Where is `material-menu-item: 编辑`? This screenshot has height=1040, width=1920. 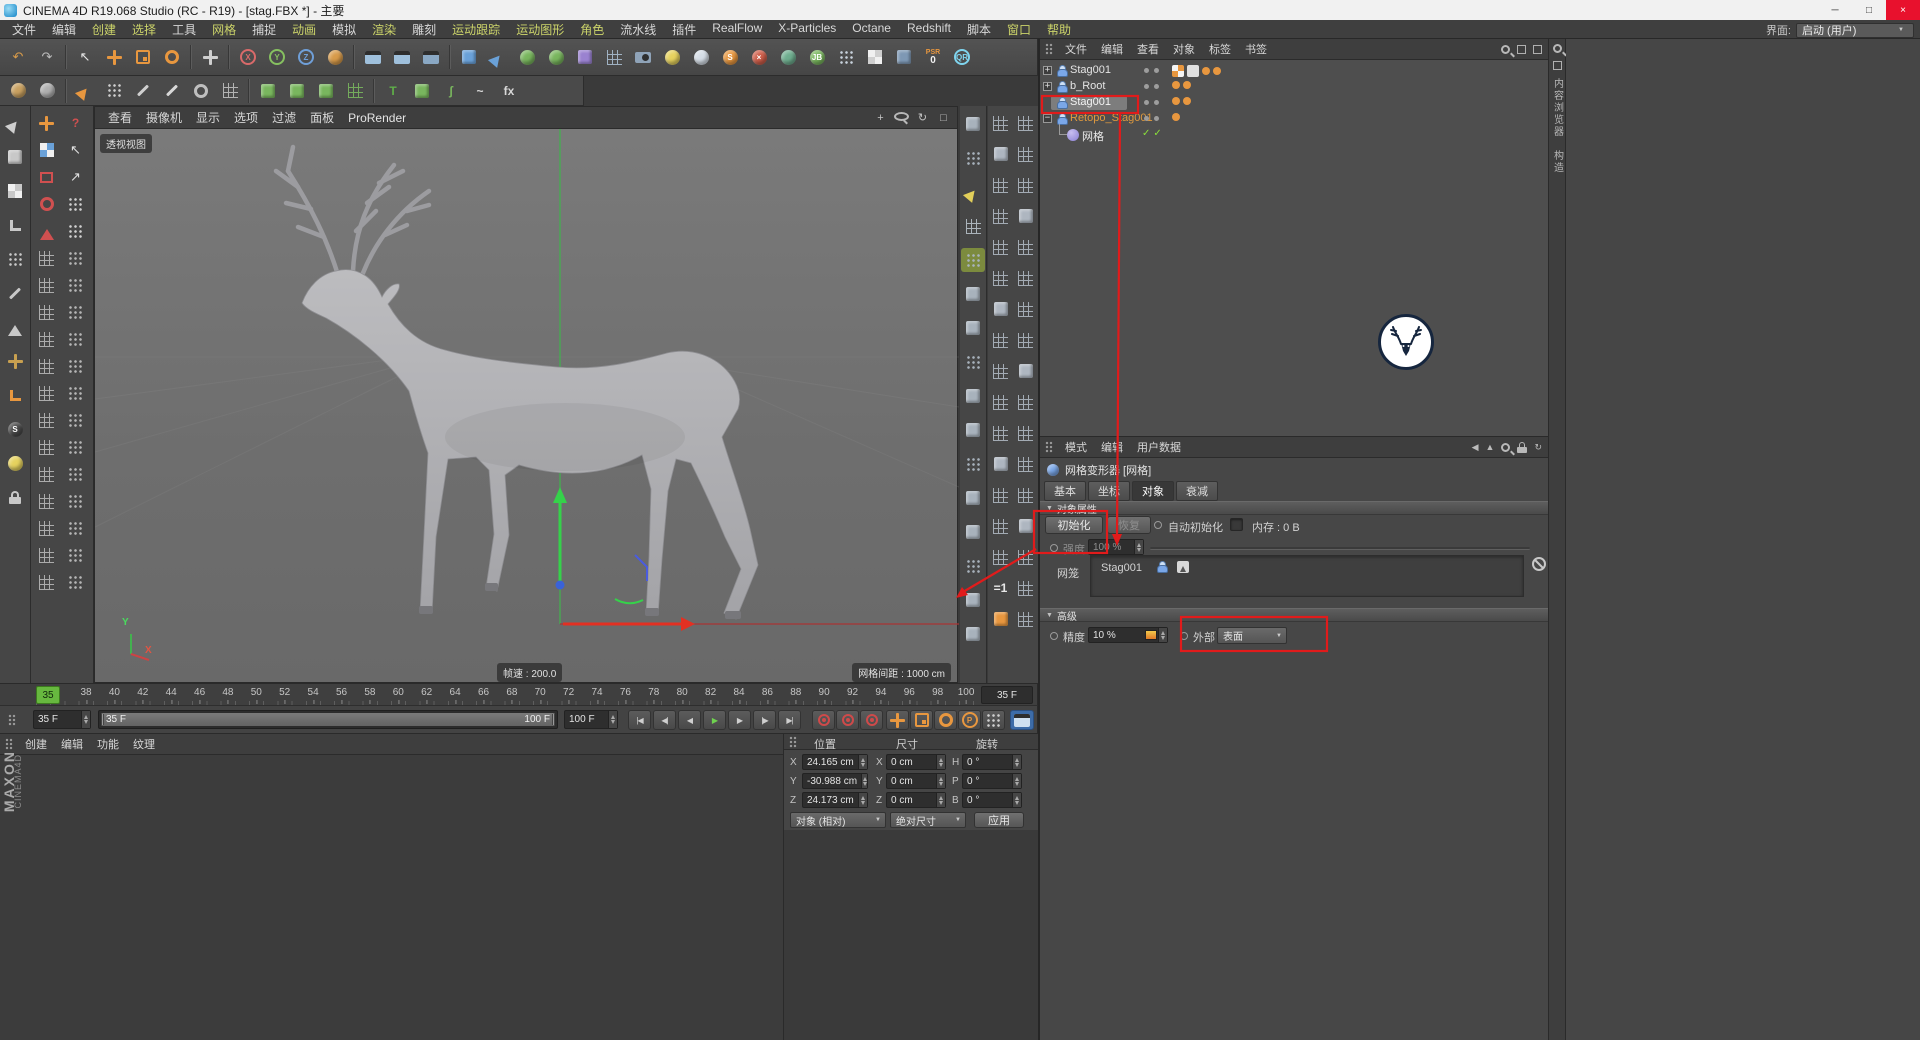
material-menu-item: 编辑 is located at coordinates (72, 744).